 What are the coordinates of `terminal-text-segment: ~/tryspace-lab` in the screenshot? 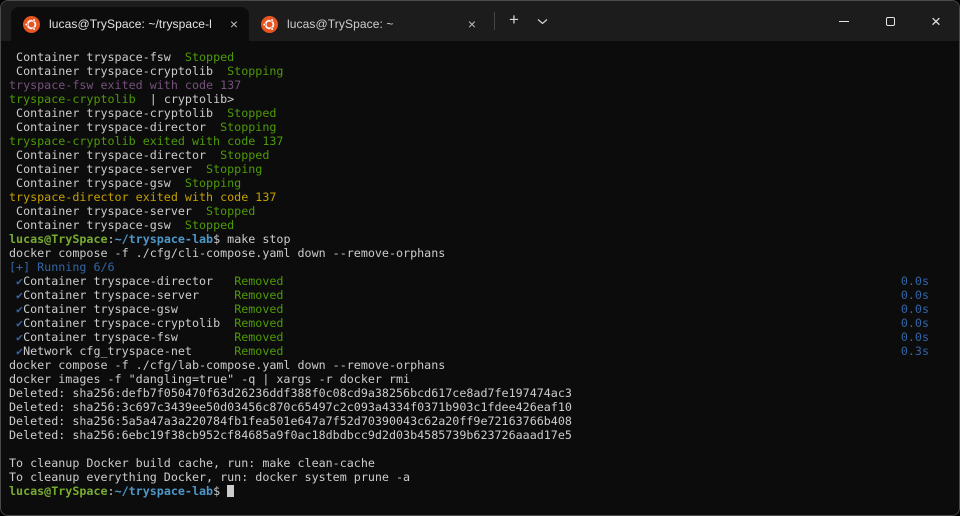 It's located at (164, 239).